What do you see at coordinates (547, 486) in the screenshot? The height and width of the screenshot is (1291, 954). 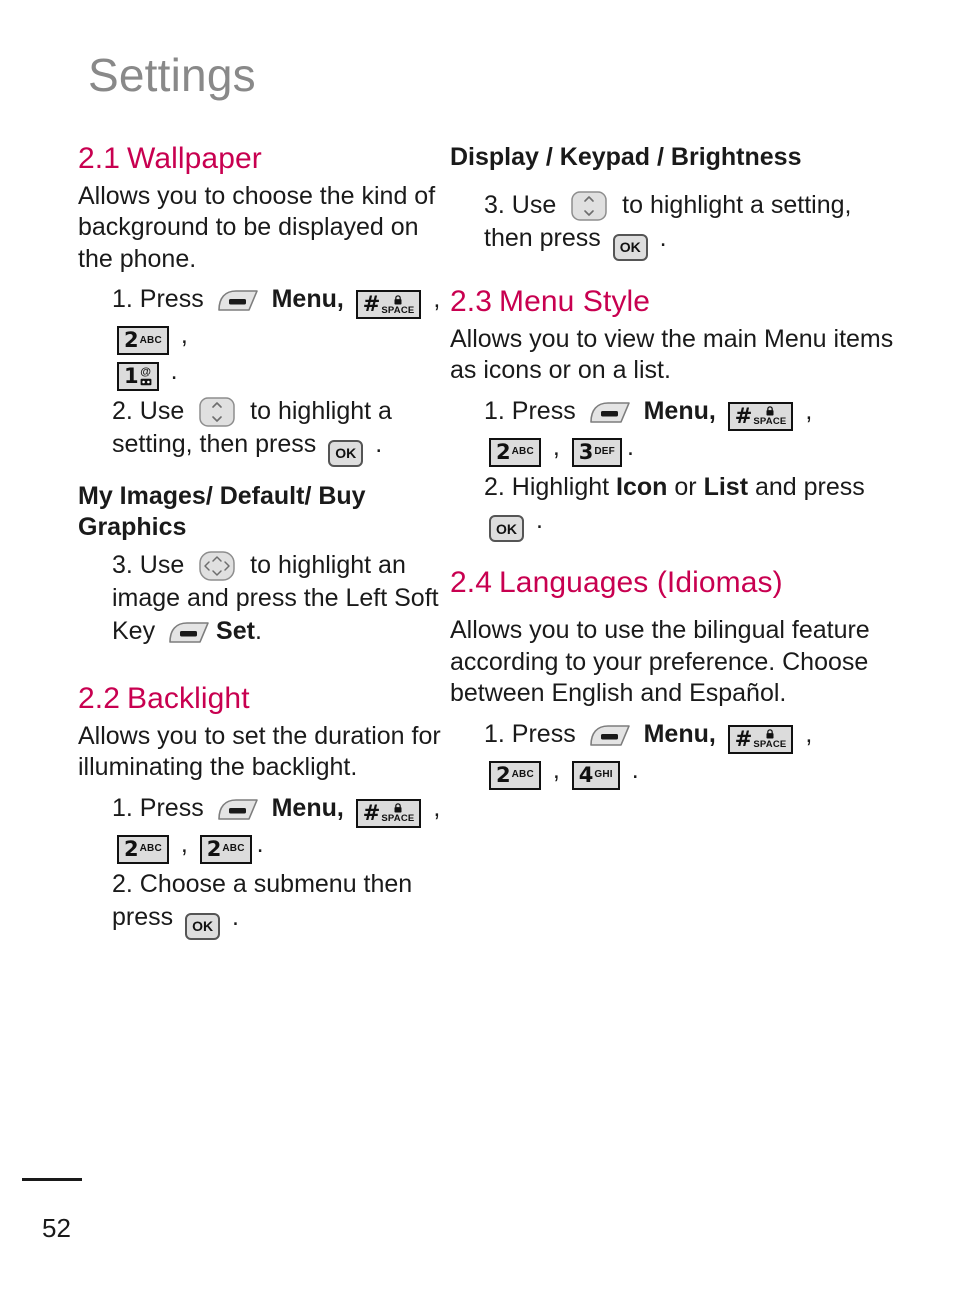 I see `step-text-highlight: 2. Highlight` at bounding box center [547, 486].